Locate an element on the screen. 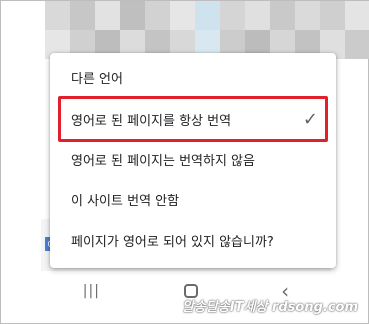  menu-item-label: 다른 언어 is located at coordinates (97, 79).